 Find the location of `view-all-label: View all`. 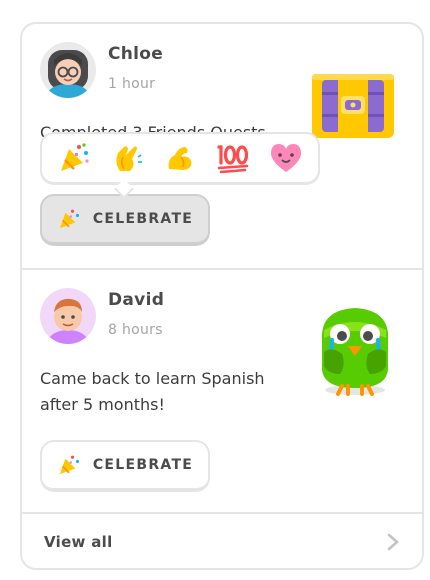

view-all-label: View all is located at coordinates (78, 542).